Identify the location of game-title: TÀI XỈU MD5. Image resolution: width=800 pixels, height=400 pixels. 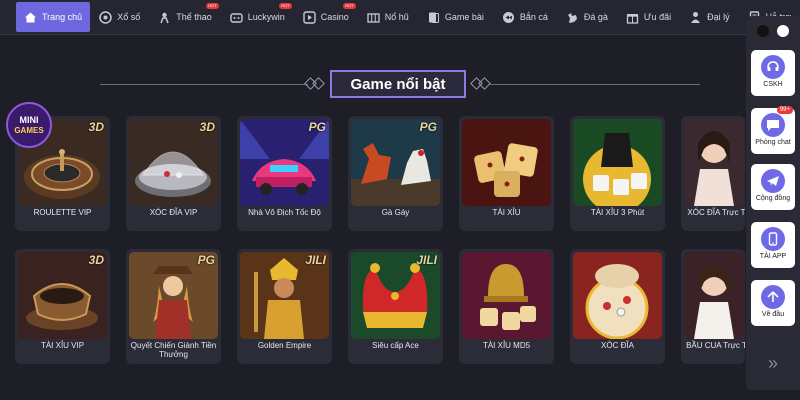
(506, 345).